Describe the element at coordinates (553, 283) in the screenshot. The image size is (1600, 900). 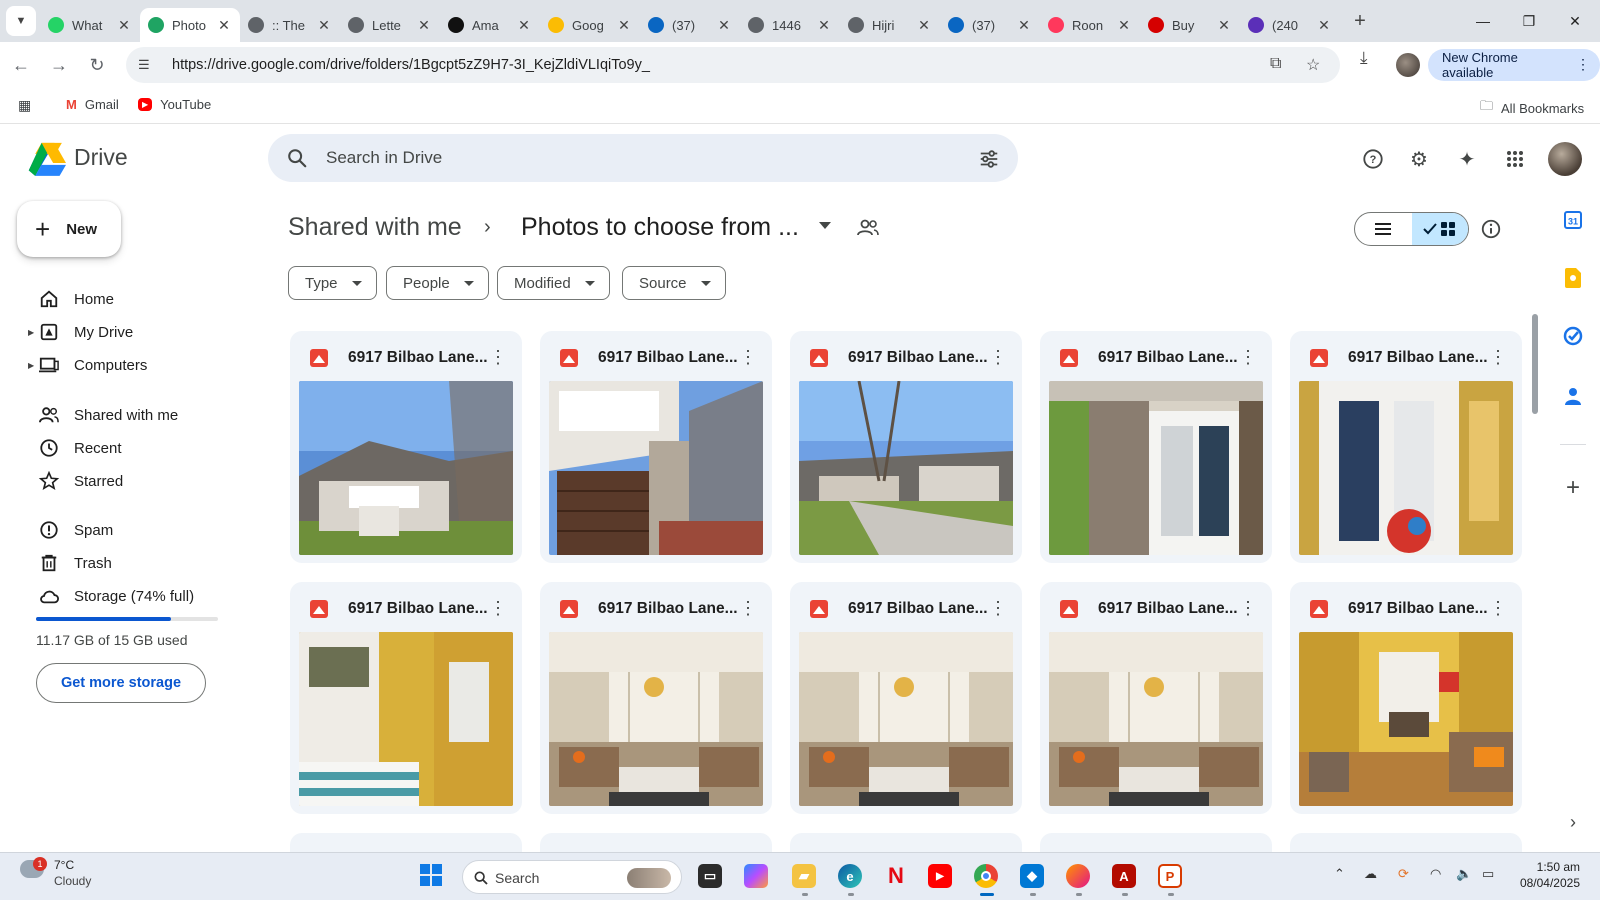
I see `filter-modified: Modified` at that location.